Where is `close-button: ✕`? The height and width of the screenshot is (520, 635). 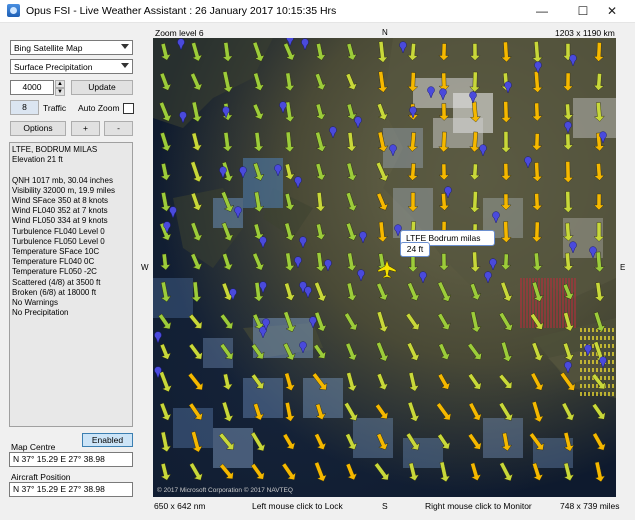
close-button: ✕ is located at coordinates (612, 11).